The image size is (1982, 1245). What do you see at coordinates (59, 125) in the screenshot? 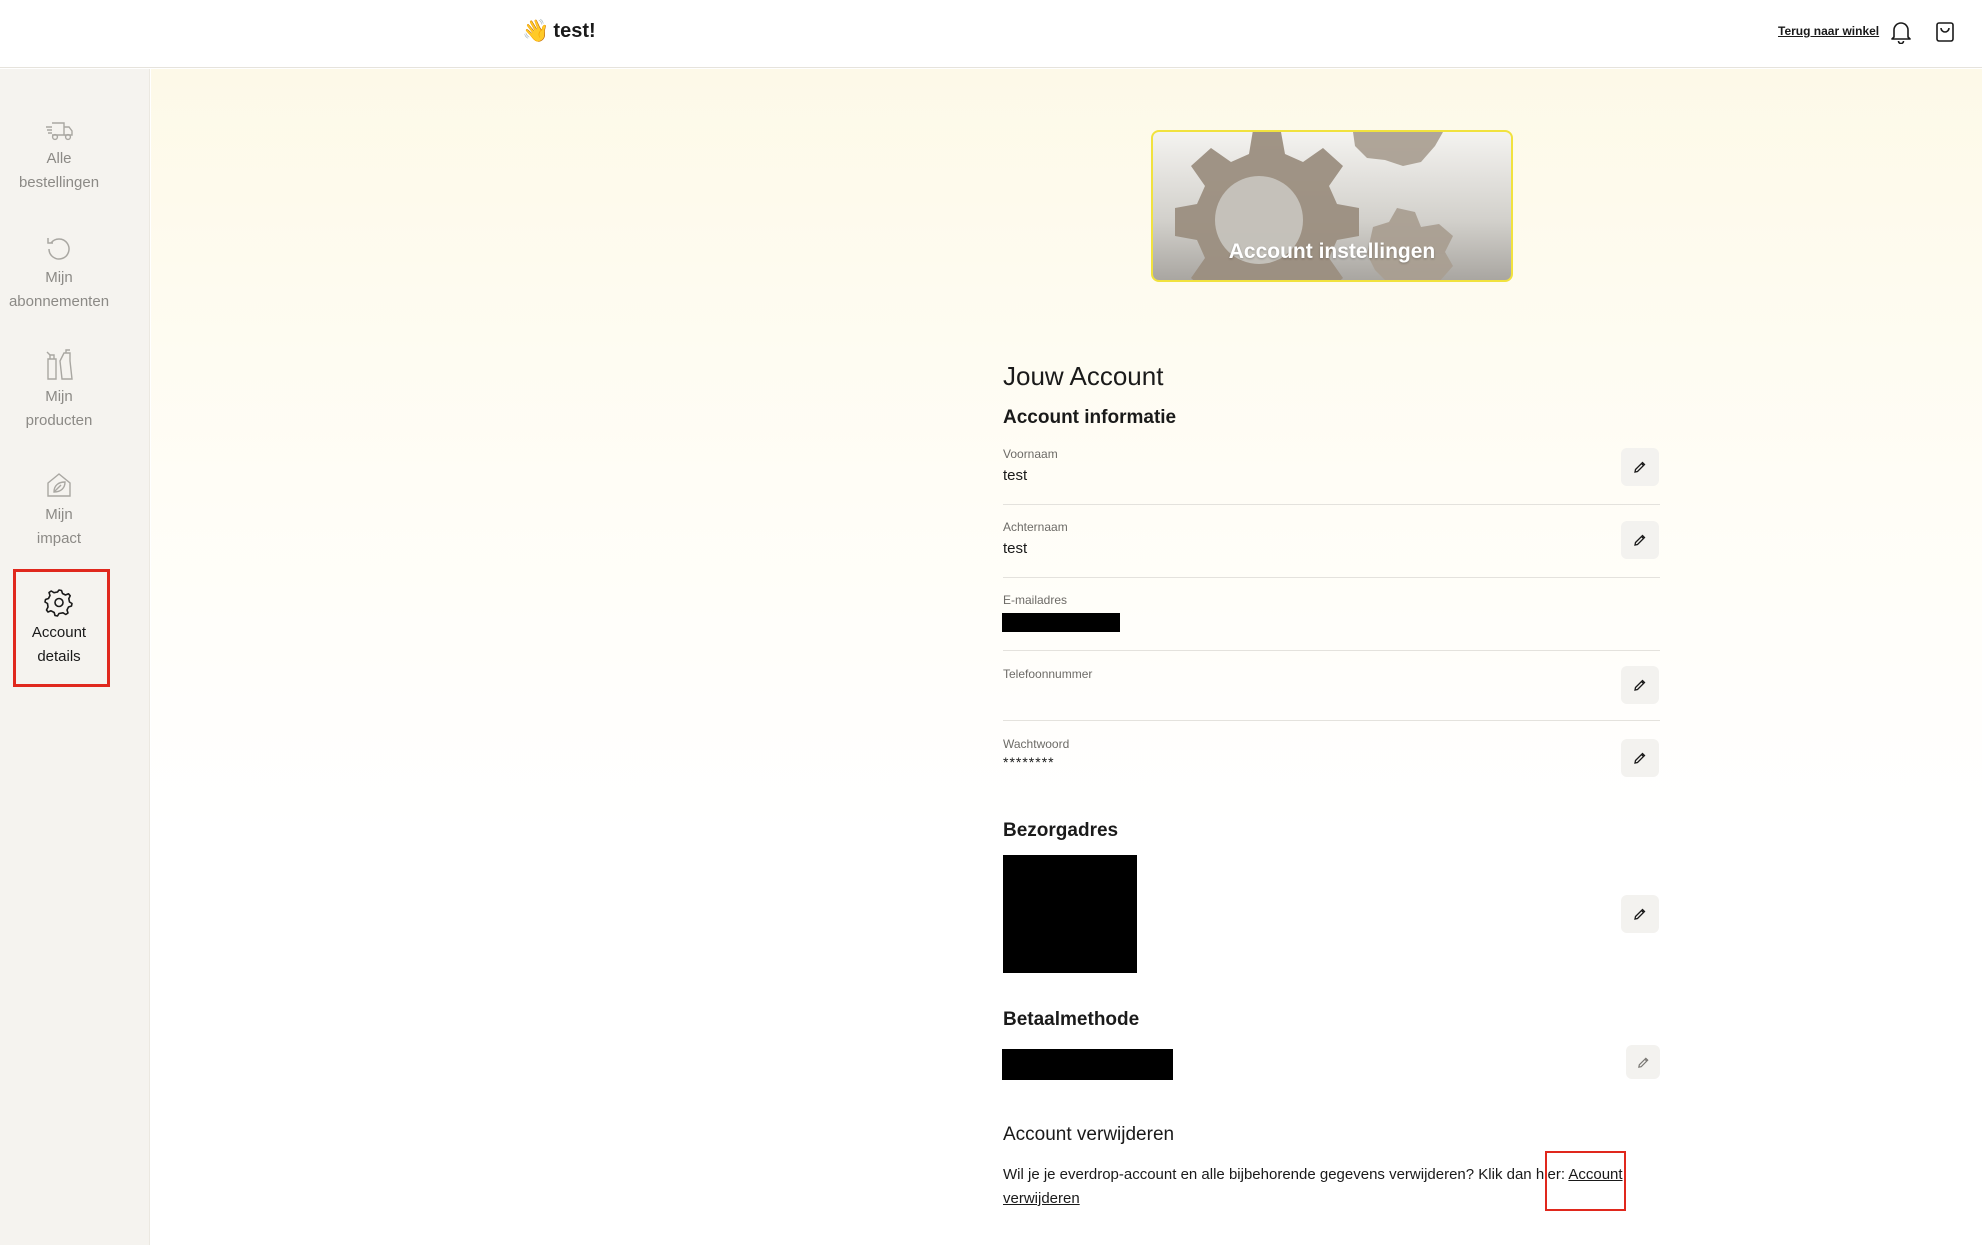
I see `delivery-truck-icon` at bounding box center [59, 125].